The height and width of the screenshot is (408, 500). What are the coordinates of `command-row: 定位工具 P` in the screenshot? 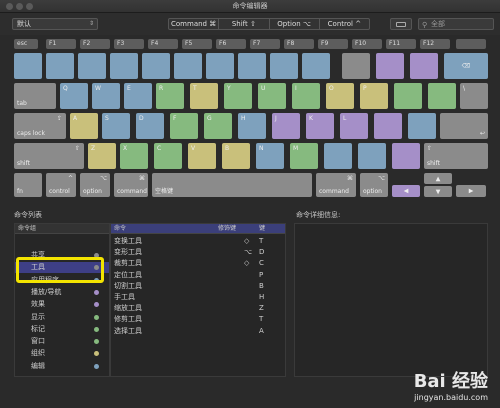 It's located at (198, 275).